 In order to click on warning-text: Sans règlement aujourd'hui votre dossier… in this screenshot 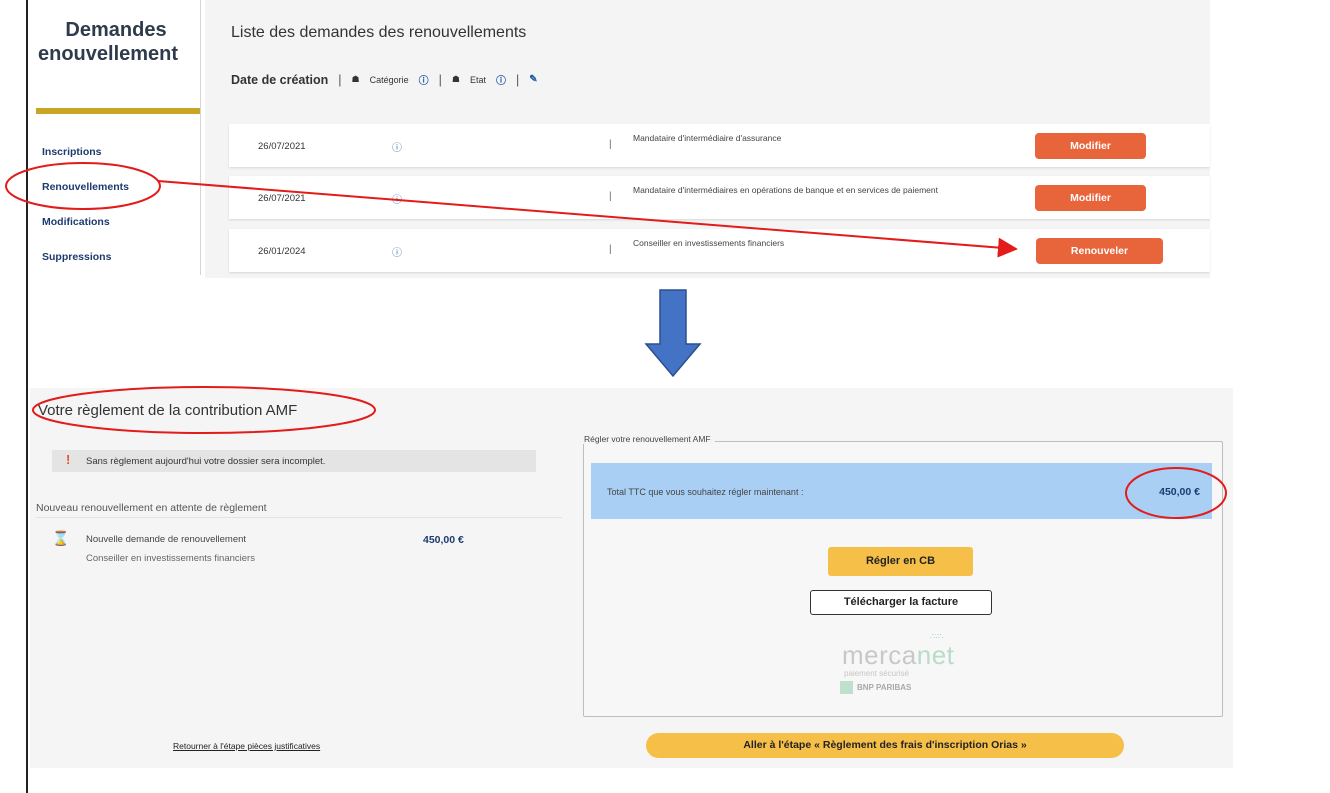, I will do `click(206, 461)`.